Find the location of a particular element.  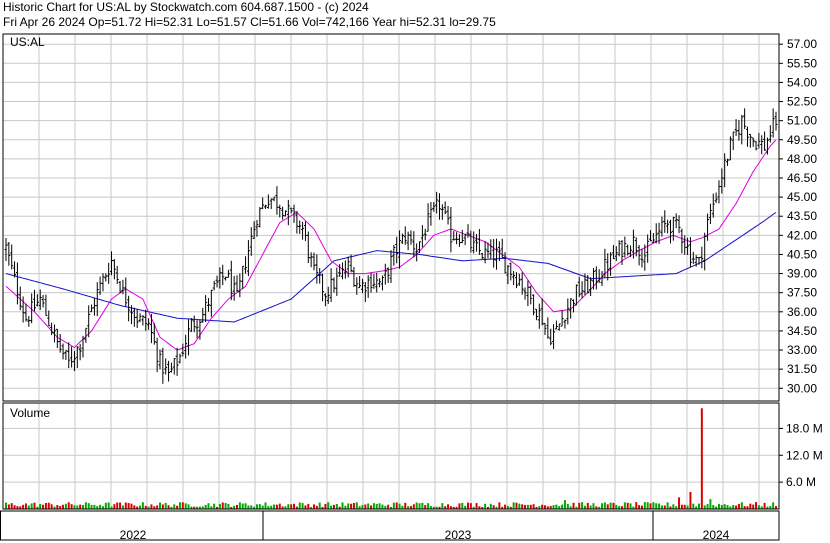

price-tick-label: 55.50 is located at coordinates (802, 63).